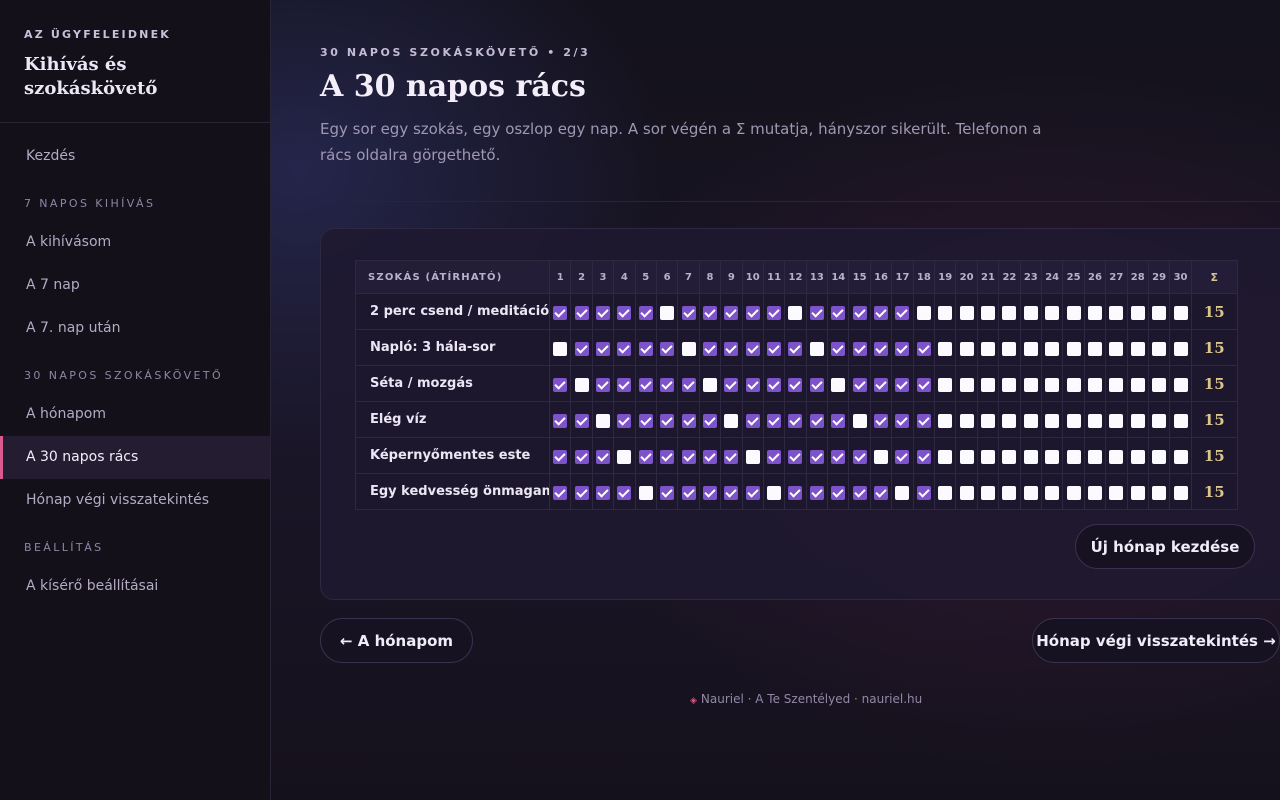 The width and height of the screenshot is (1280, 800). I want to click on sidebar-item-month-review: Hónap végi visszatekintés, so click(135, 500).